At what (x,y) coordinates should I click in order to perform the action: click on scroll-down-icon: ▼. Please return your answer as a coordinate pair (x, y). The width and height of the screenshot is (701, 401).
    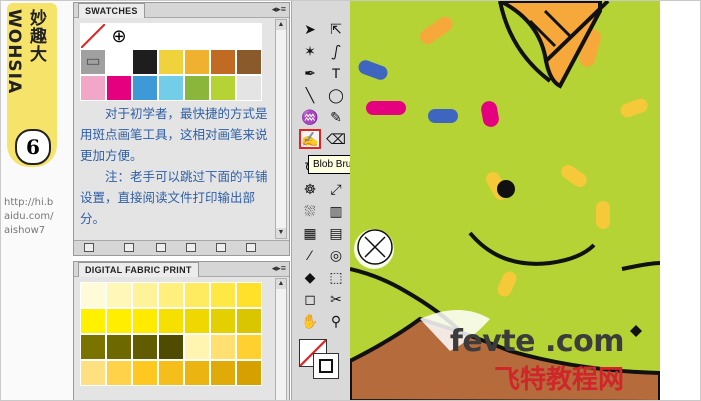
    Looking at the image, I should click on (281, 233).